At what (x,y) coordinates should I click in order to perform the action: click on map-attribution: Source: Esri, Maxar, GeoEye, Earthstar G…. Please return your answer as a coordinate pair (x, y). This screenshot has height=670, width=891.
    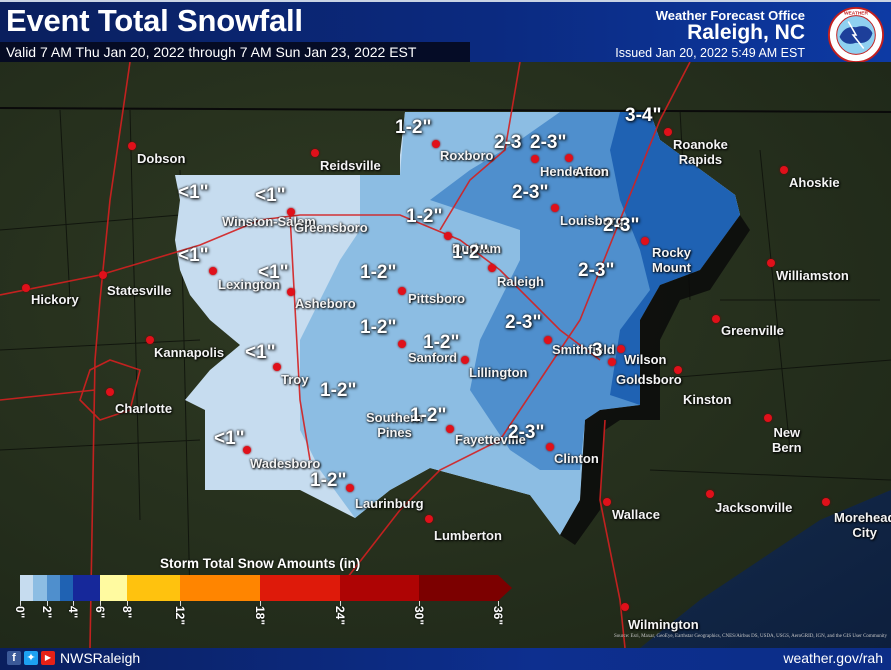
    Looking at the image, I should click on (750, 636).